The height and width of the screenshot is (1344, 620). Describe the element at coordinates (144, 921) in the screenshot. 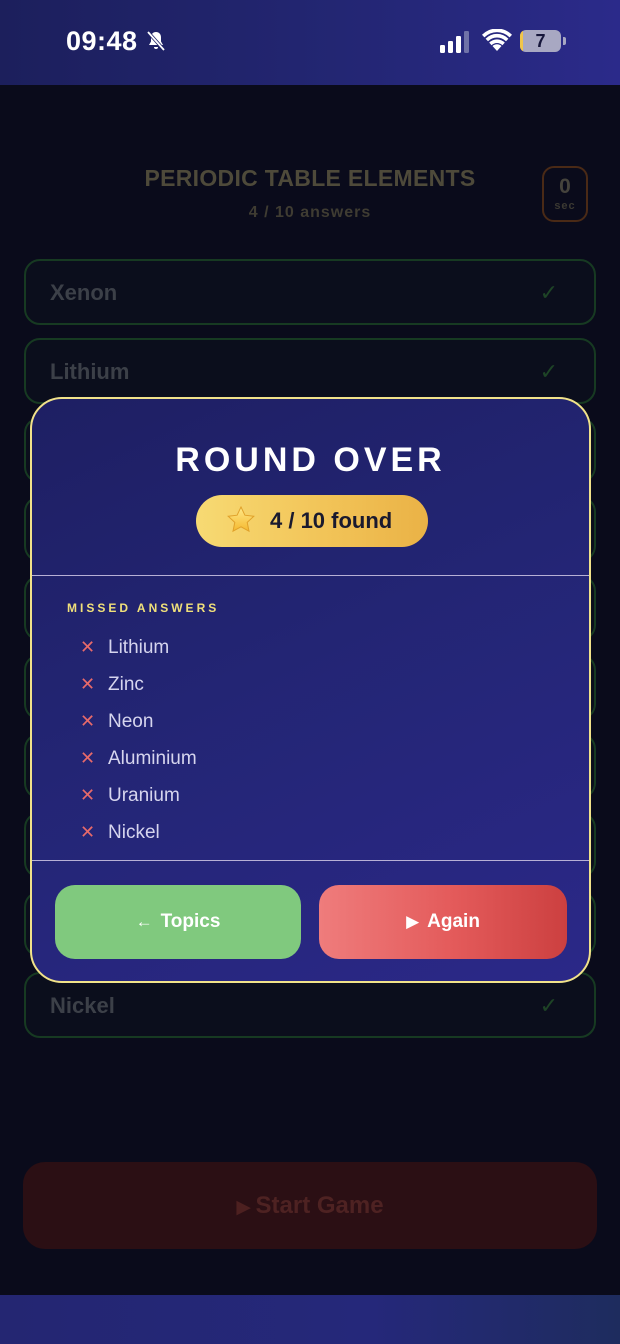

I see `arrow-left-icon: ←` at that location.